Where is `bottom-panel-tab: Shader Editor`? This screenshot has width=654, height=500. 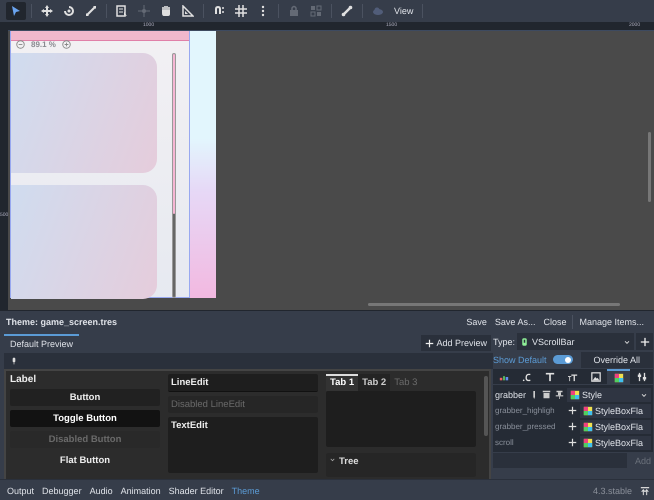
bottom-panel-tab: Shader Editor is located at coordinates (196, 491).